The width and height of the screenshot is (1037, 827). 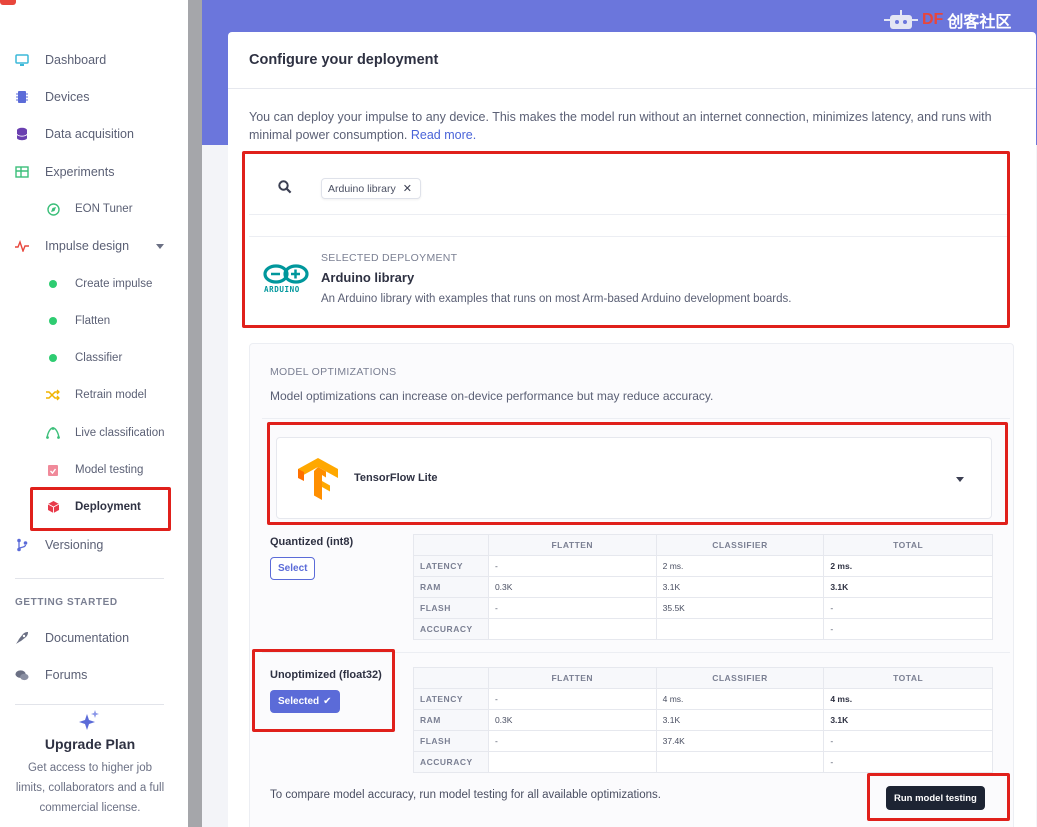 What do you see at coordinates (22, 246) in the screenshot?
I see `pulse-icon` at bounding box center [22, 246].